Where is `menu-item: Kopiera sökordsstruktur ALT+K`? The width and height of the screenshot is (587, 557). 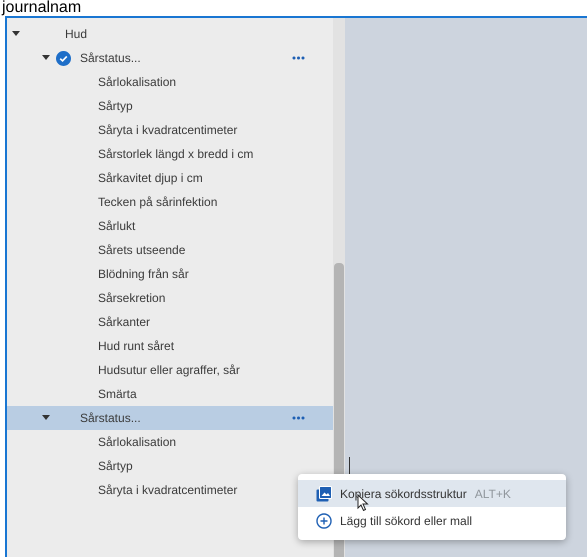
menu-item: Kopiera sökordsstruktur ALT+K is located at coordinates (432, 493).